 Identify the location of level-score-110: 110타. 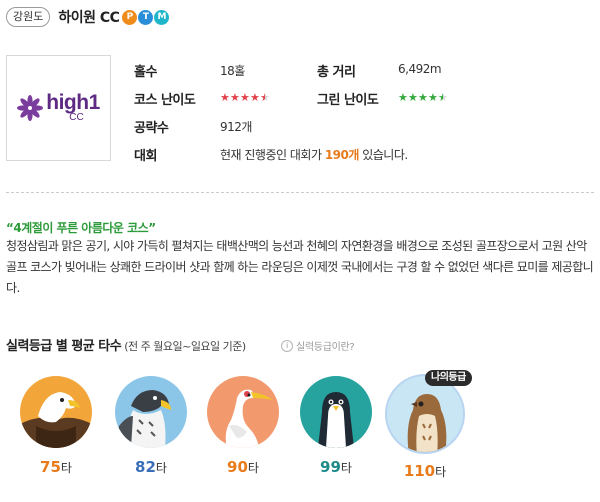
(425, 471).